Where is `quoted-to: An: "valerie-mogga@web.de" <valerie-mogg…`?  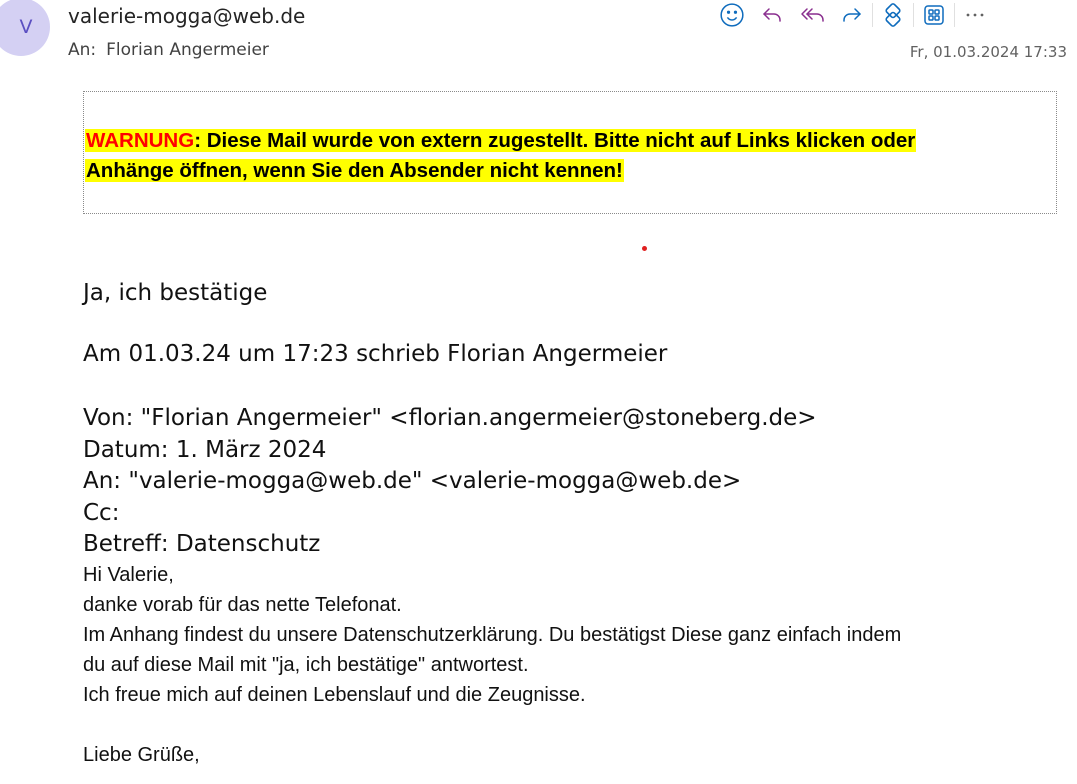
quoted-to: An: "valerie-mogga@web.de" <valerie-mogg… is located at coordinates (412, 481).